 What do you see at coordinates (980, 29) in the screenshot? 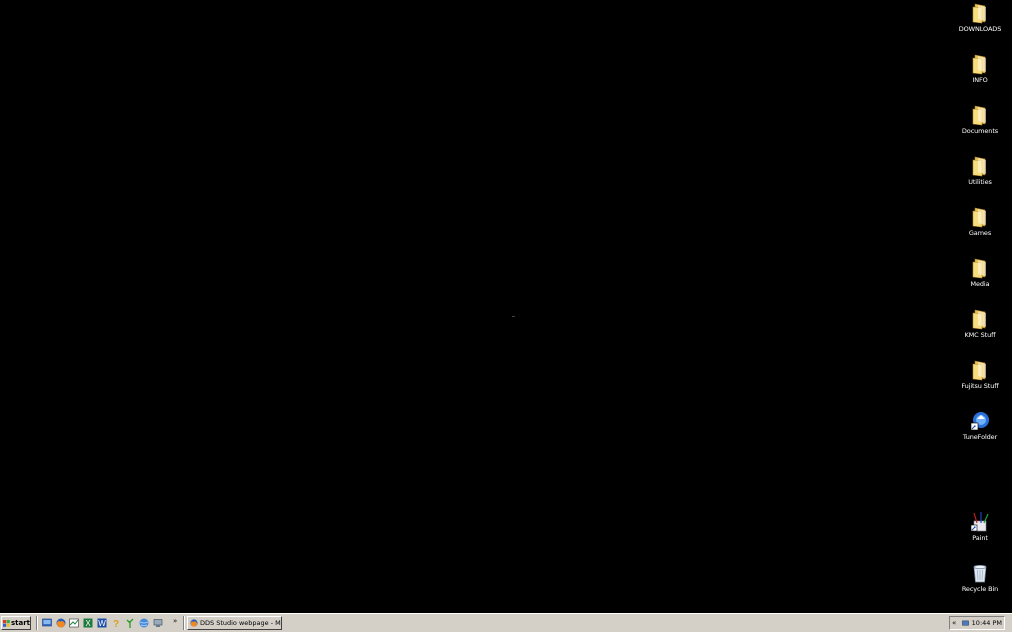
I see `desktop-icon-label: DOWNLOADS` at bounding box center [980, 29].